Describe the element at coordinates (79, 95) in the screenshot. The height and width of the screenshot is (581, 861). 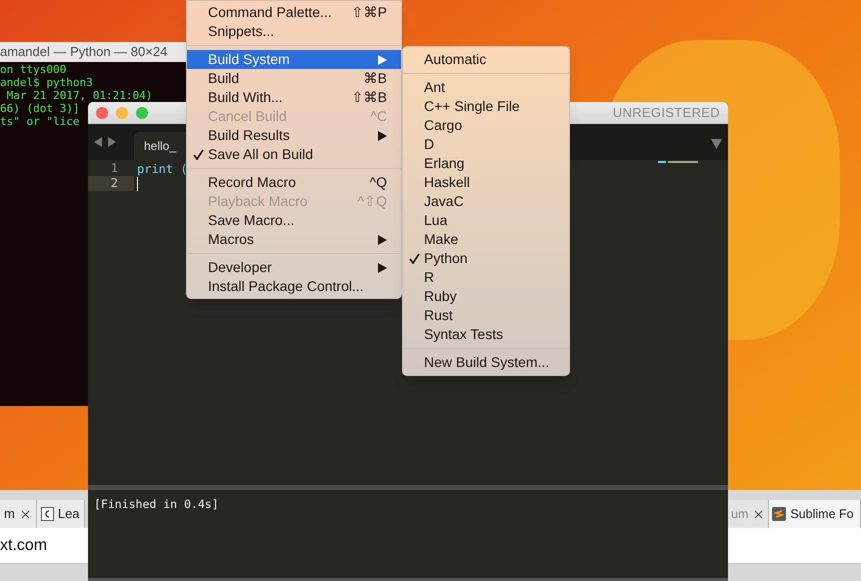
I see `terminal-line: Mar 21 2017, 01:21:04)` at that location.